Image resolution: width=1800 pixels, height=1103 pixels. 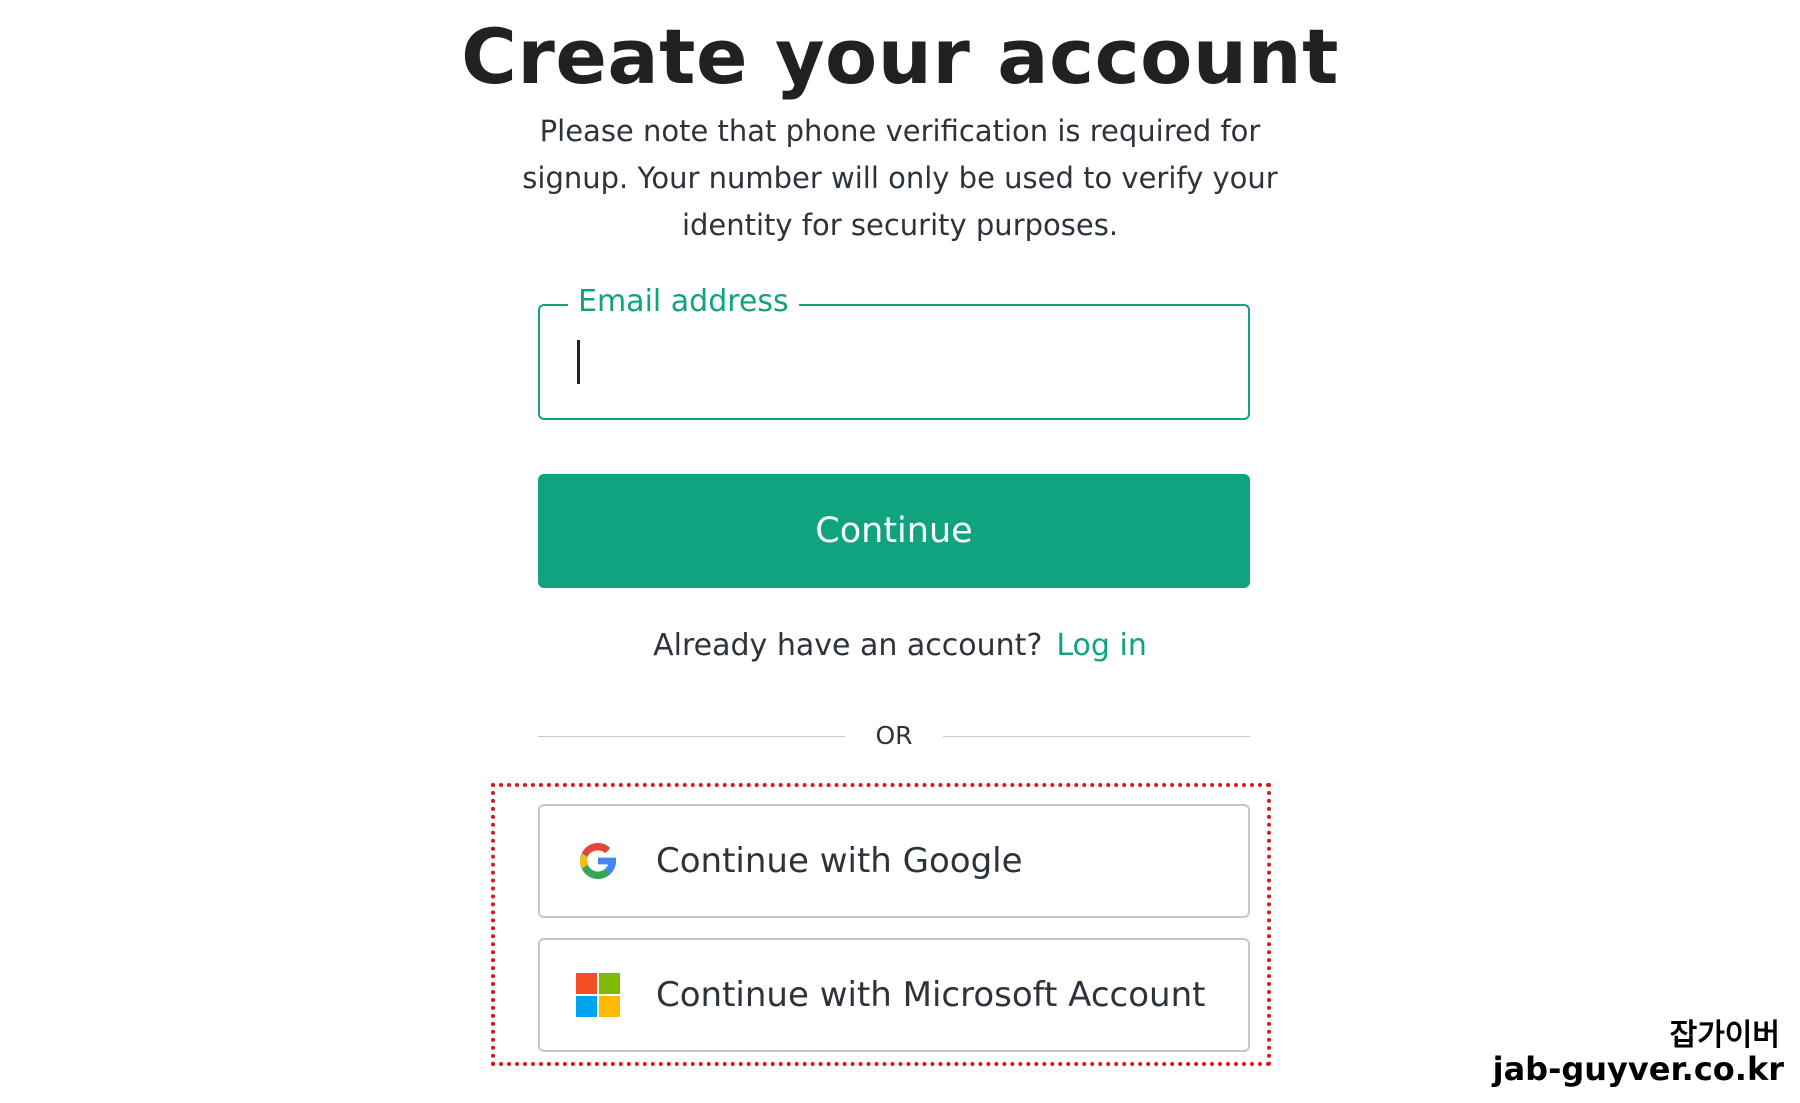 What do you see at coordinates (894, 736) in the screenshot?
I see `or-divider: OR` at bounding box center [894, 736].